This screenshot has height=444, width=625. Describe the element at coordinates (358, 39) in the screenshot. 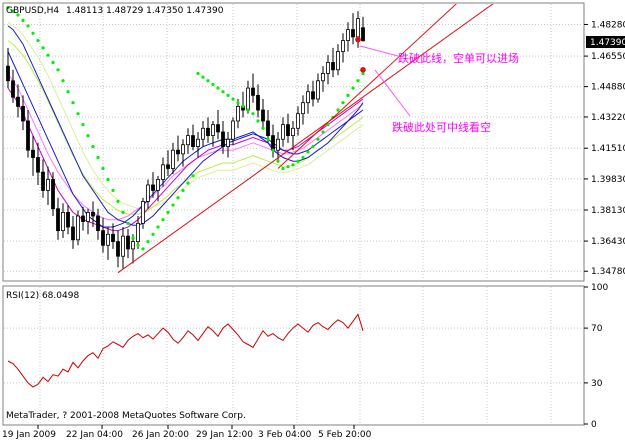

I see `break-point-upper-marker` at that location.